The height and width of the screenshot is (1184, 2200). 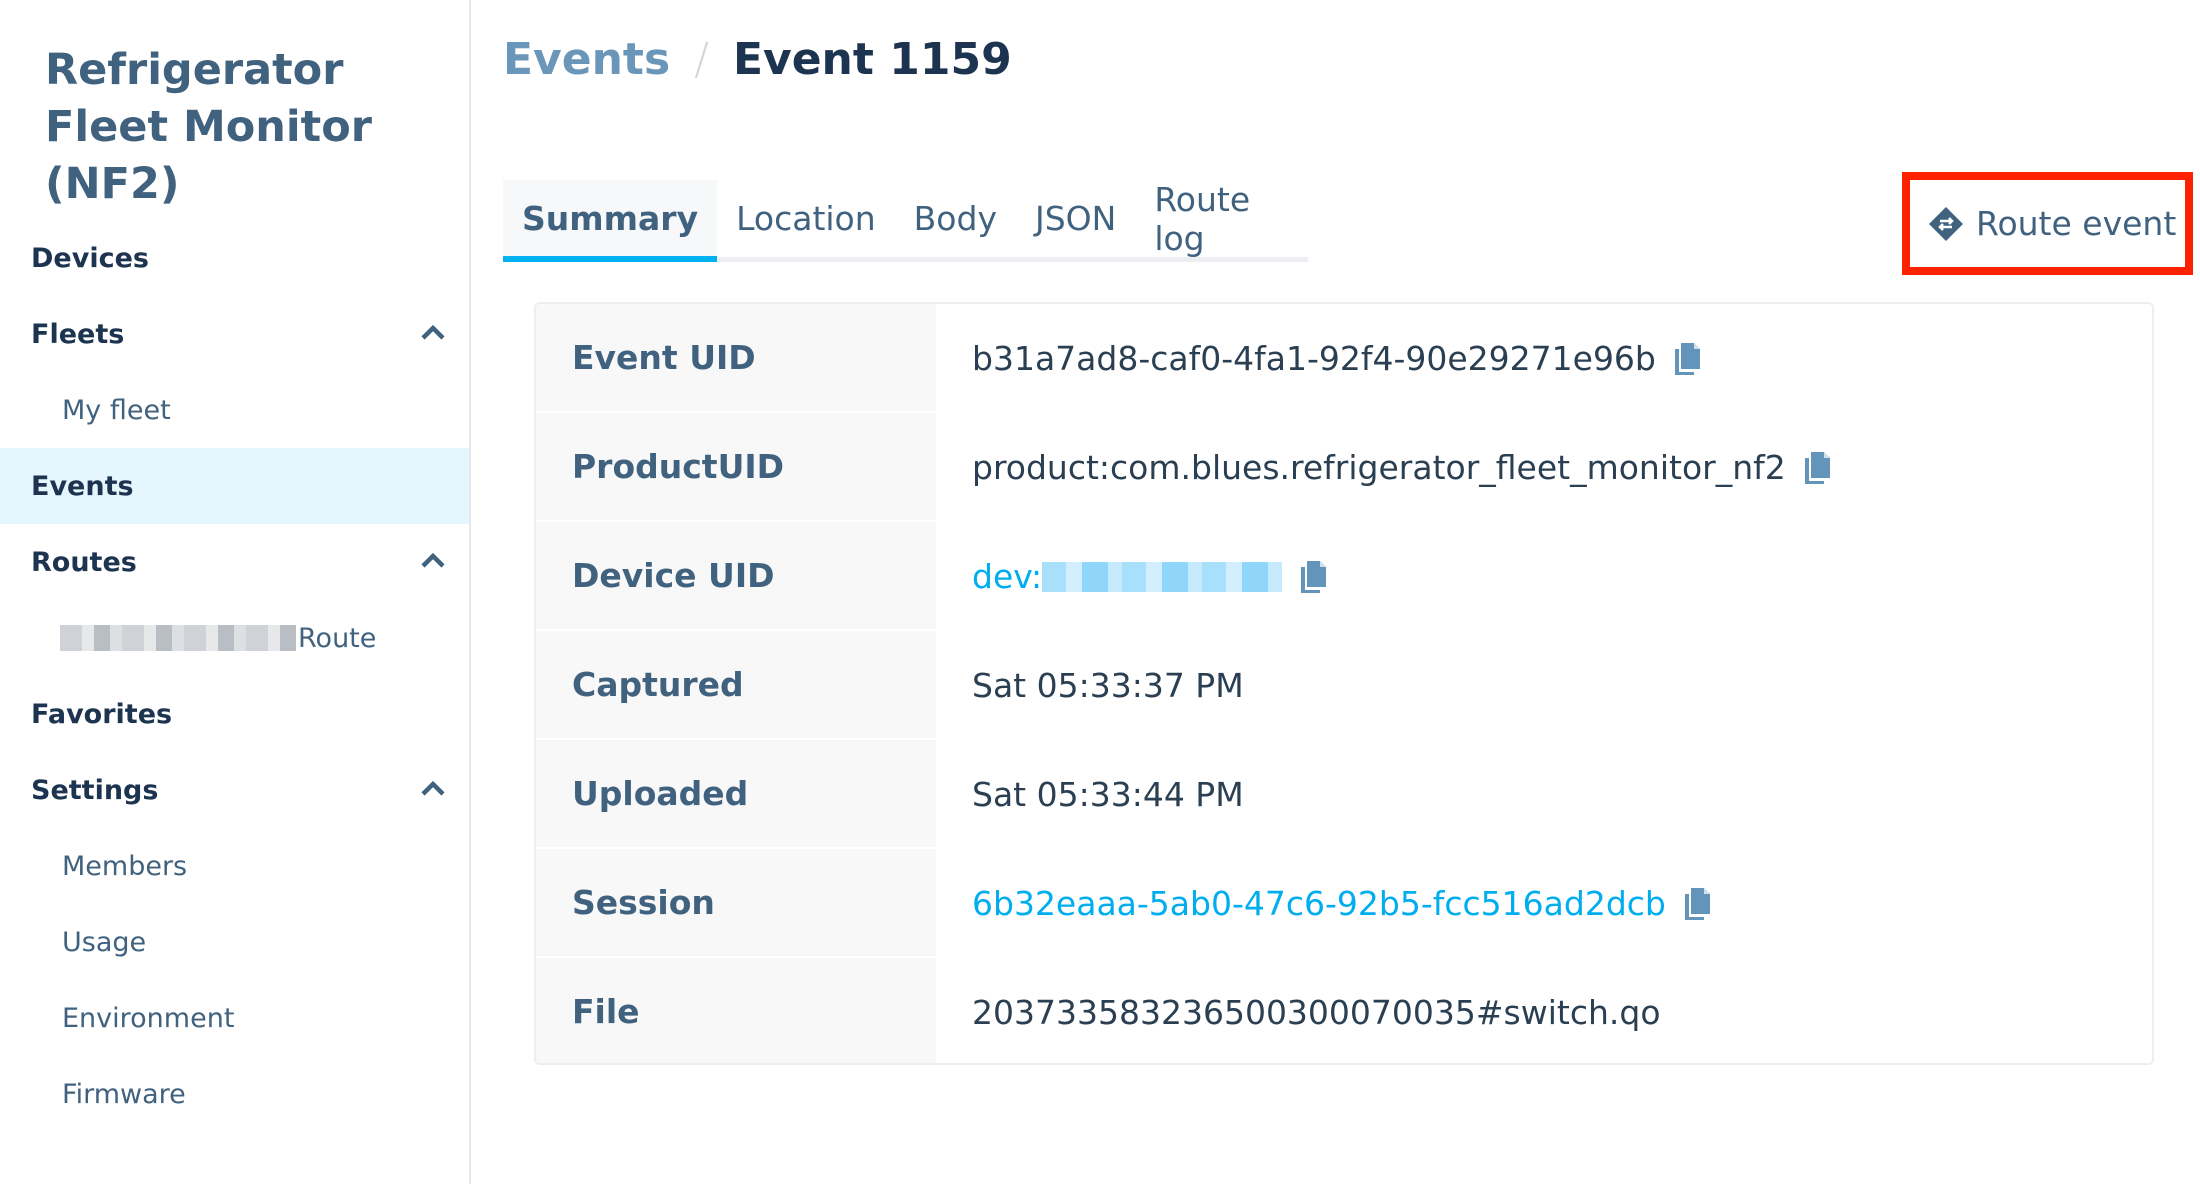 What do you see at coordinates (234, 410) in the screenshot?
I see `sidebar-item-my-fleet: My fleet` at bounding box center [234, 410].